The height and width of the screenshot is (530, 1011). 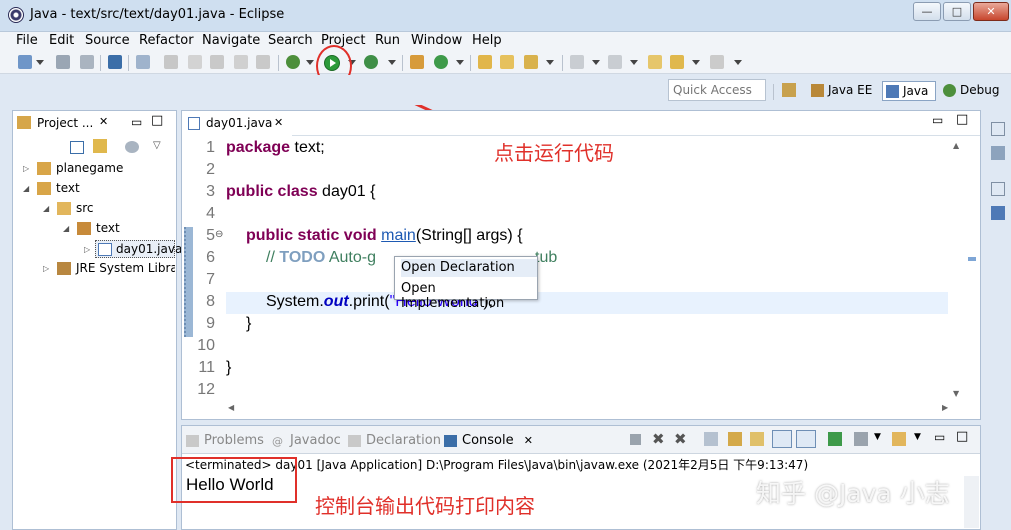 What do you see at coordinates (109, 209) in the screenshot?
I see `tree-item-src: ◢ src` at bounding box center [109, 209].